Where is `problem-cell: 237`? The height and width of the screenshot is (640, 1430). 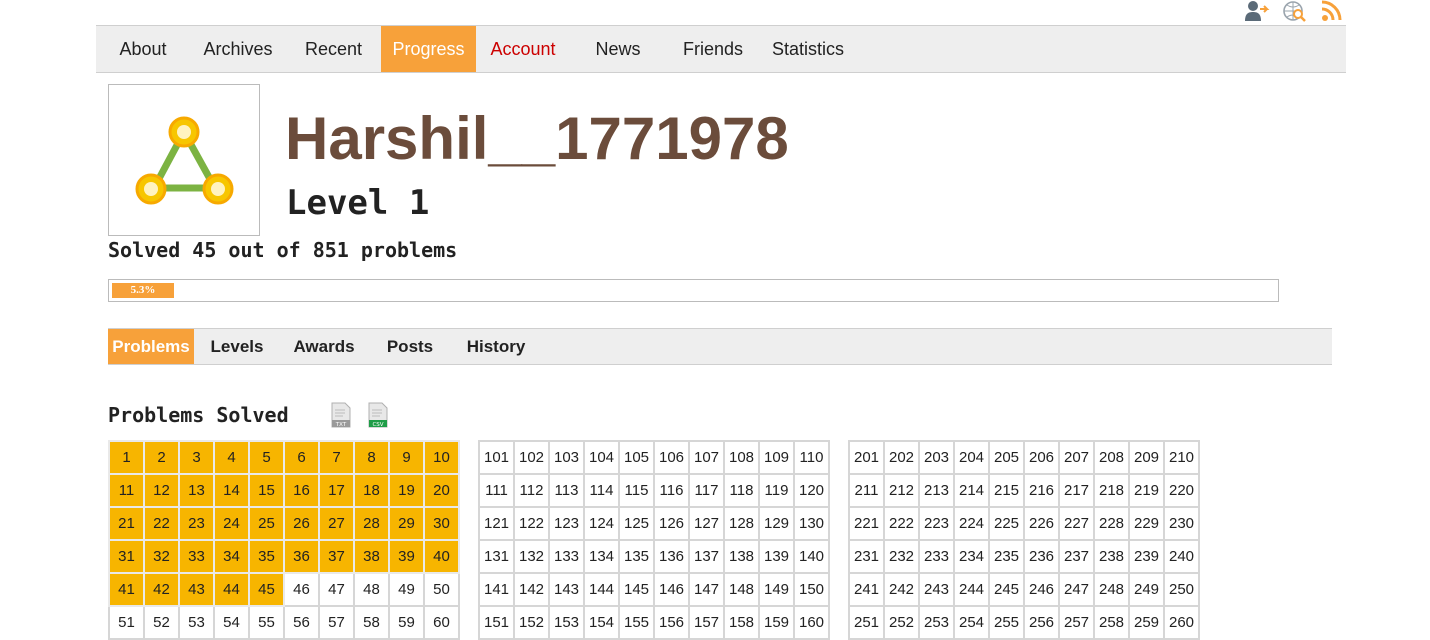
problem-cell: 237 is located at coordinates (1076, 556).